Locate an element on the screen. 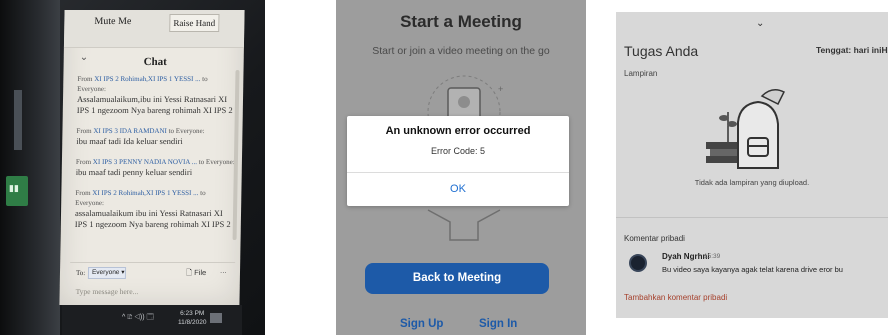 This screenshot has width=888, height=335. sign-in-link: Sign In is located at coordinates (498, 324).